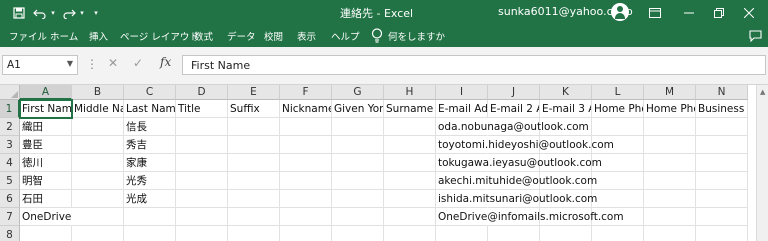 The image size is (768, 241). What do you see at coordinates (722, 163) in the screenshot?
I see `cell-n4` at bounding box center [722, 163].